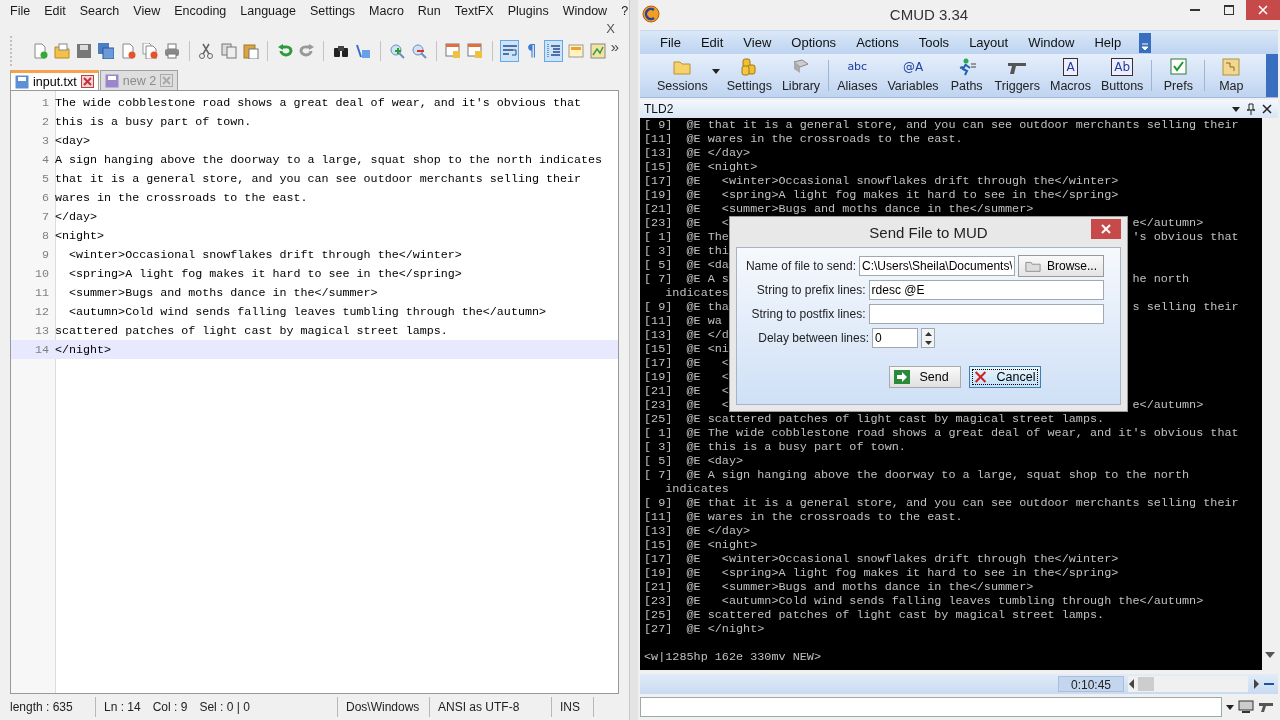  Describe the element at coordinates (340, 51) in the screenshot. I see `binoculars-icon` at that location.